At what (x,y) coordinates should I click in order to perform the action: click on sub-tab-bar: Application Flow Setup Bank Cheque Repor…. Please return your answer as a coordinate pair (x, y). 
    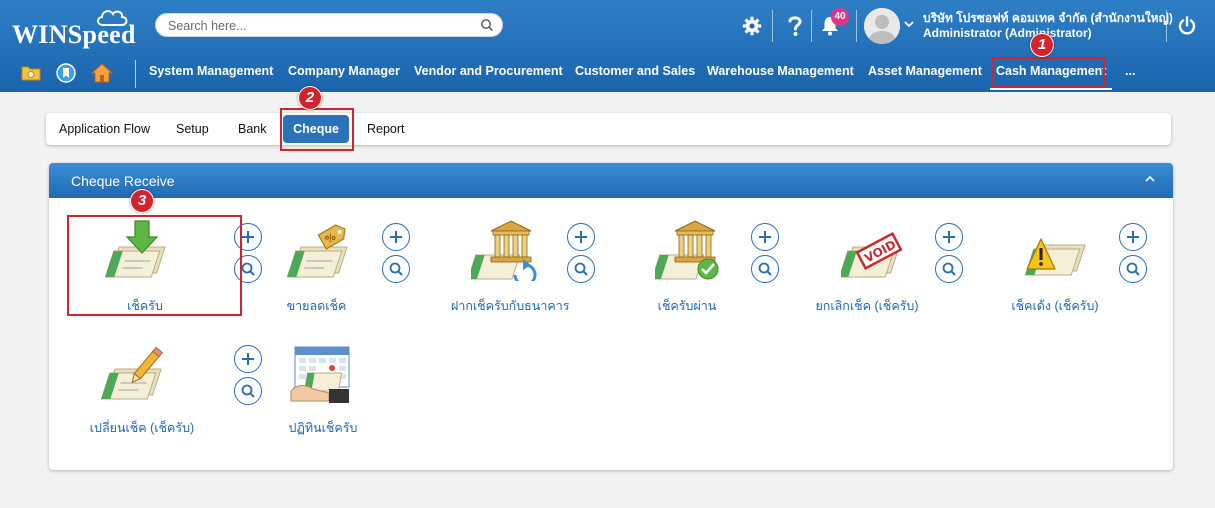
    Looking at the image, I should click on (608, 129).